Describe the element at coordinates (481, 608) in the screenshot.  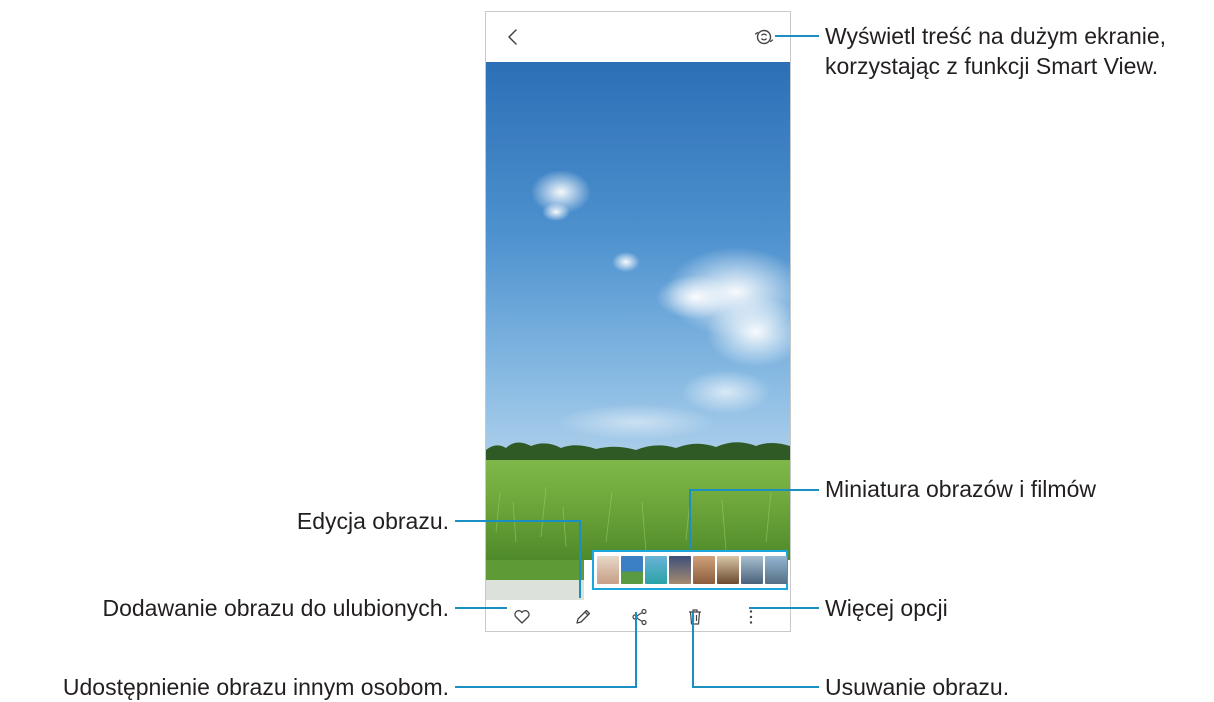
I see `callout-line-favorite` at that location.